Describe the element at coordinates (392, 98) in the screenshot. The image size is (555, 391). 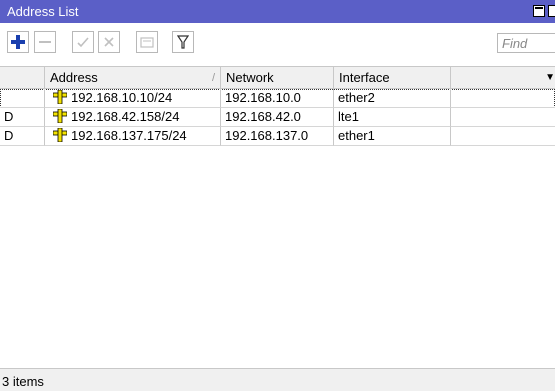
I see `row-interface: ether2` at that location.